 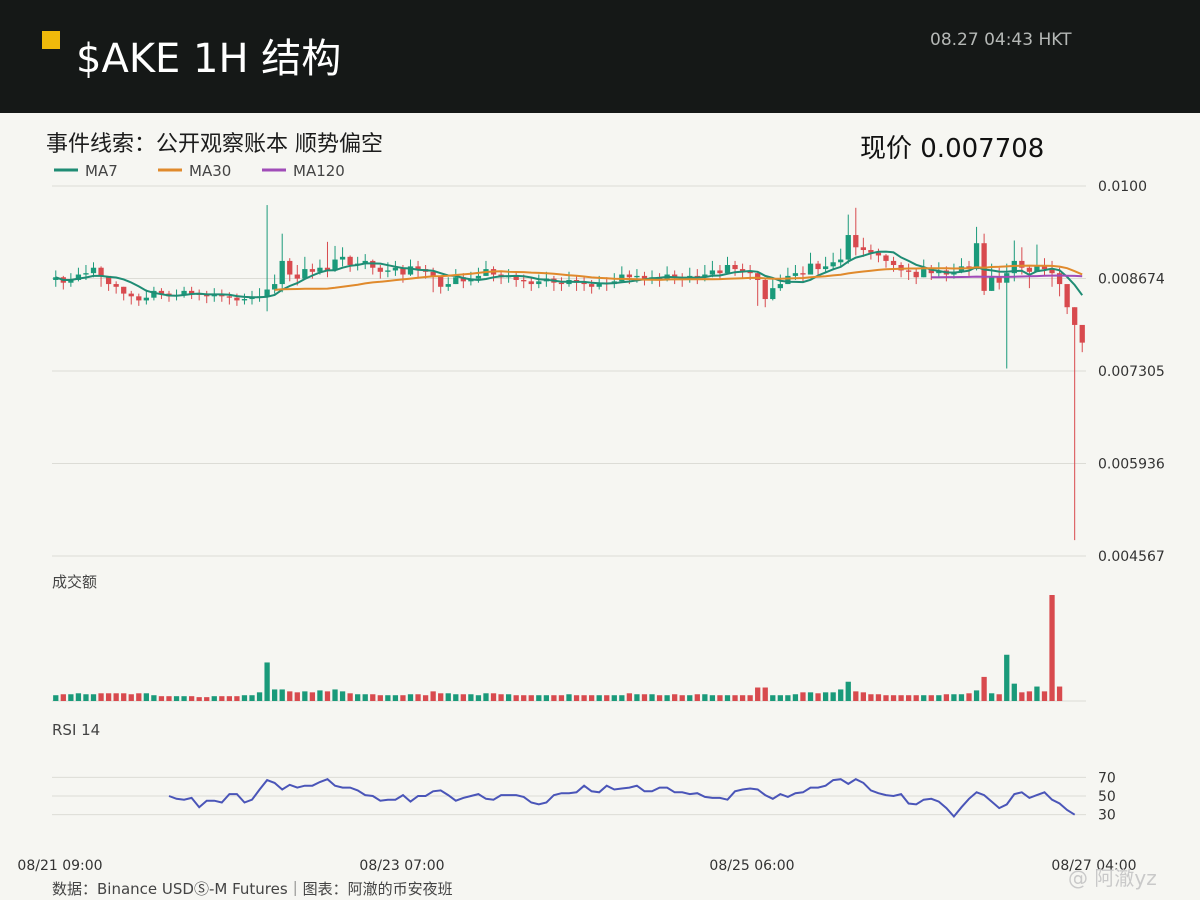 What do you see at coordinates (1107, 797) in the screenshot?
I see `rsi-tick-label: 50` at bounding box center [1107, 797].